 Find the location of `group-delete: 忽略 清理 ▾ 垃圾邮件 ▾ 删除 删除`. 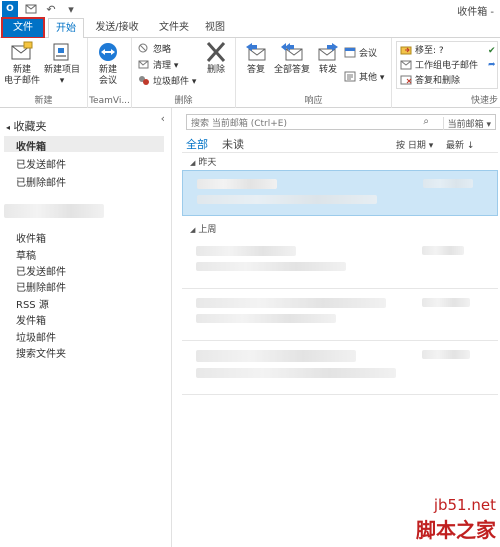

group-delete: 忽略 清理 ▾ 垃圾邮件 ▾ 删除 删除 is located at coordinates (184, 73).